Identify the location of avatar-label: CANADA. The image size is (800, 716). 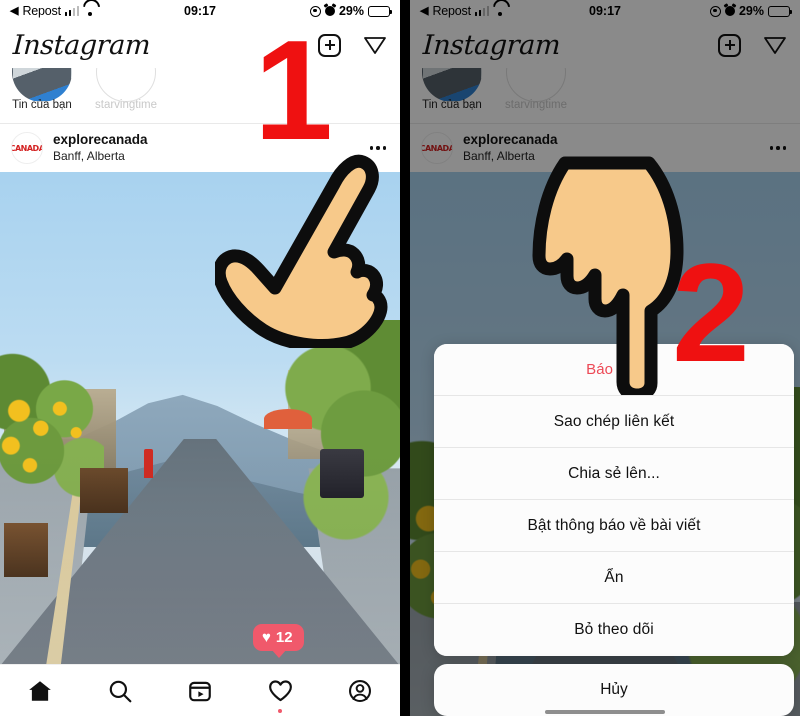
(27, 148).